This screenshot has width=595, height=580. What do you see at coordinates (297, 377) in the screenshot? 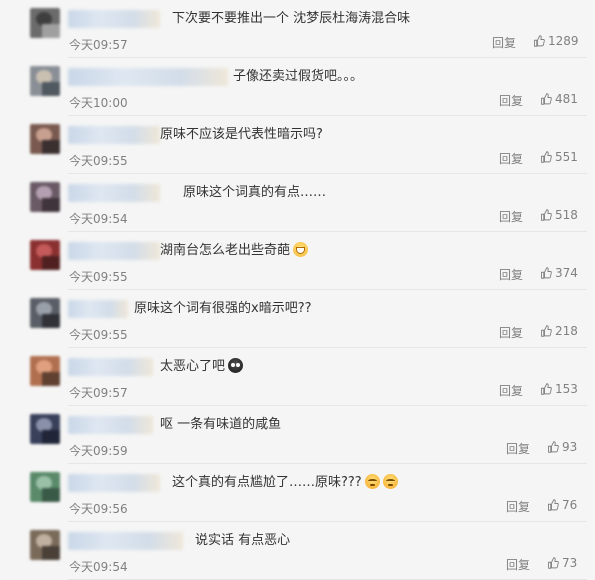
I see `comment-item: 太恶心了吧今天09:57 回复 153` at bounding box center [297, 377].